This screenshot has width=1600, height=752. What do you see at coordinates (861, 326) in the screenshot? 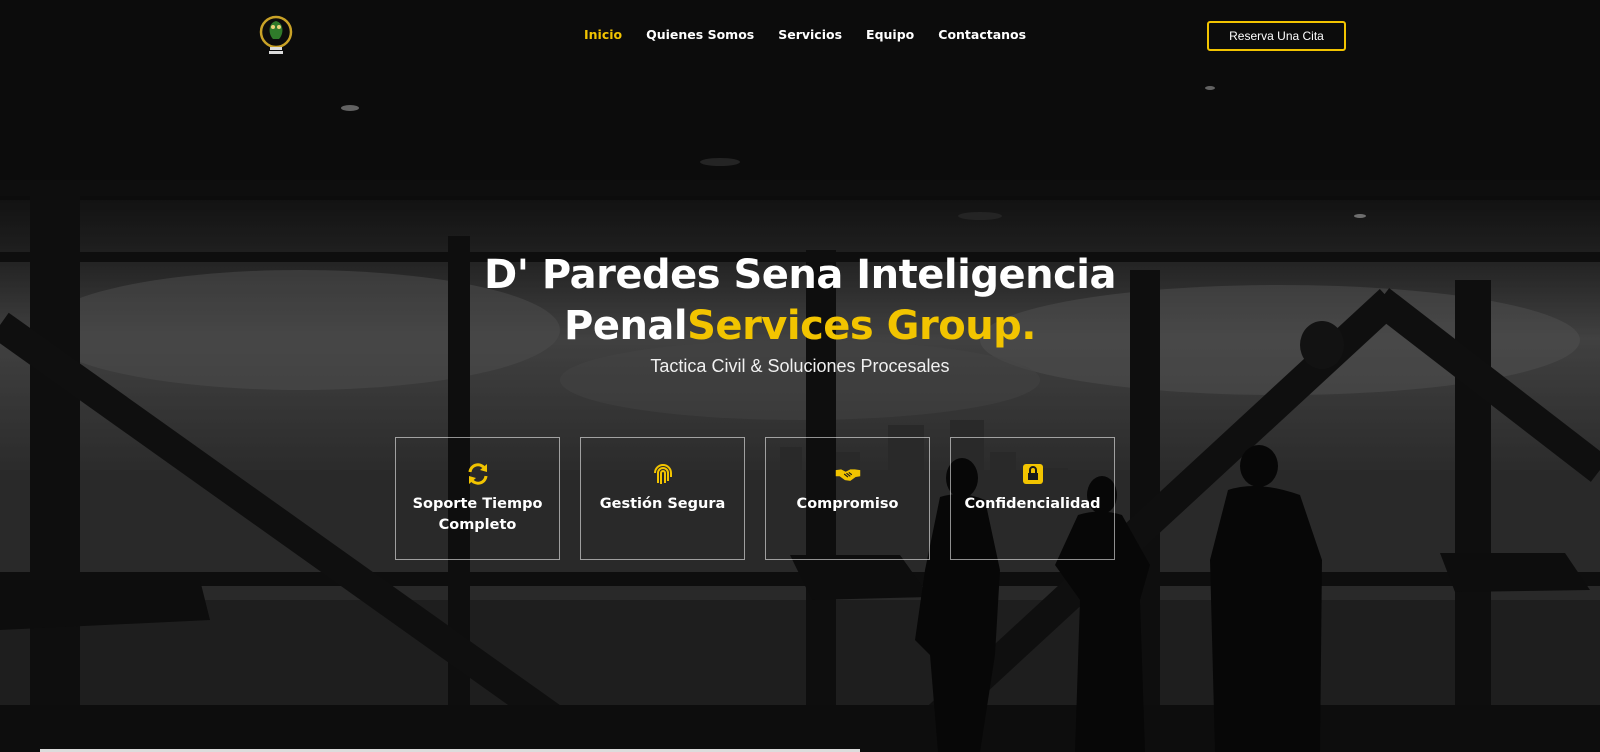
I see `hero-title-accent: Services Group.` at bounding box center [861, 326].